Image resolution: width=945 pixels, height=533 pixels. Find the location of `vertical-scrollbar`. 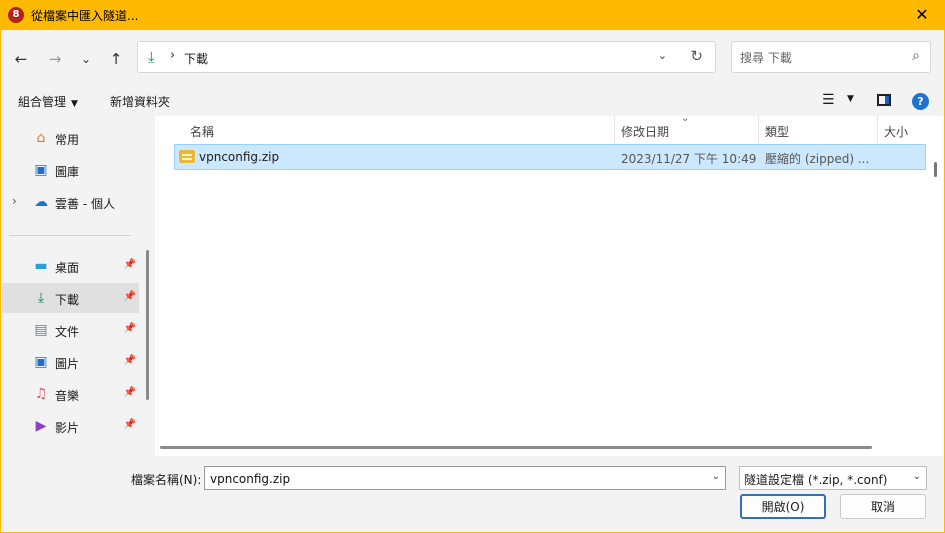

vertical-scrollbar is located at coordinates (935, 169).